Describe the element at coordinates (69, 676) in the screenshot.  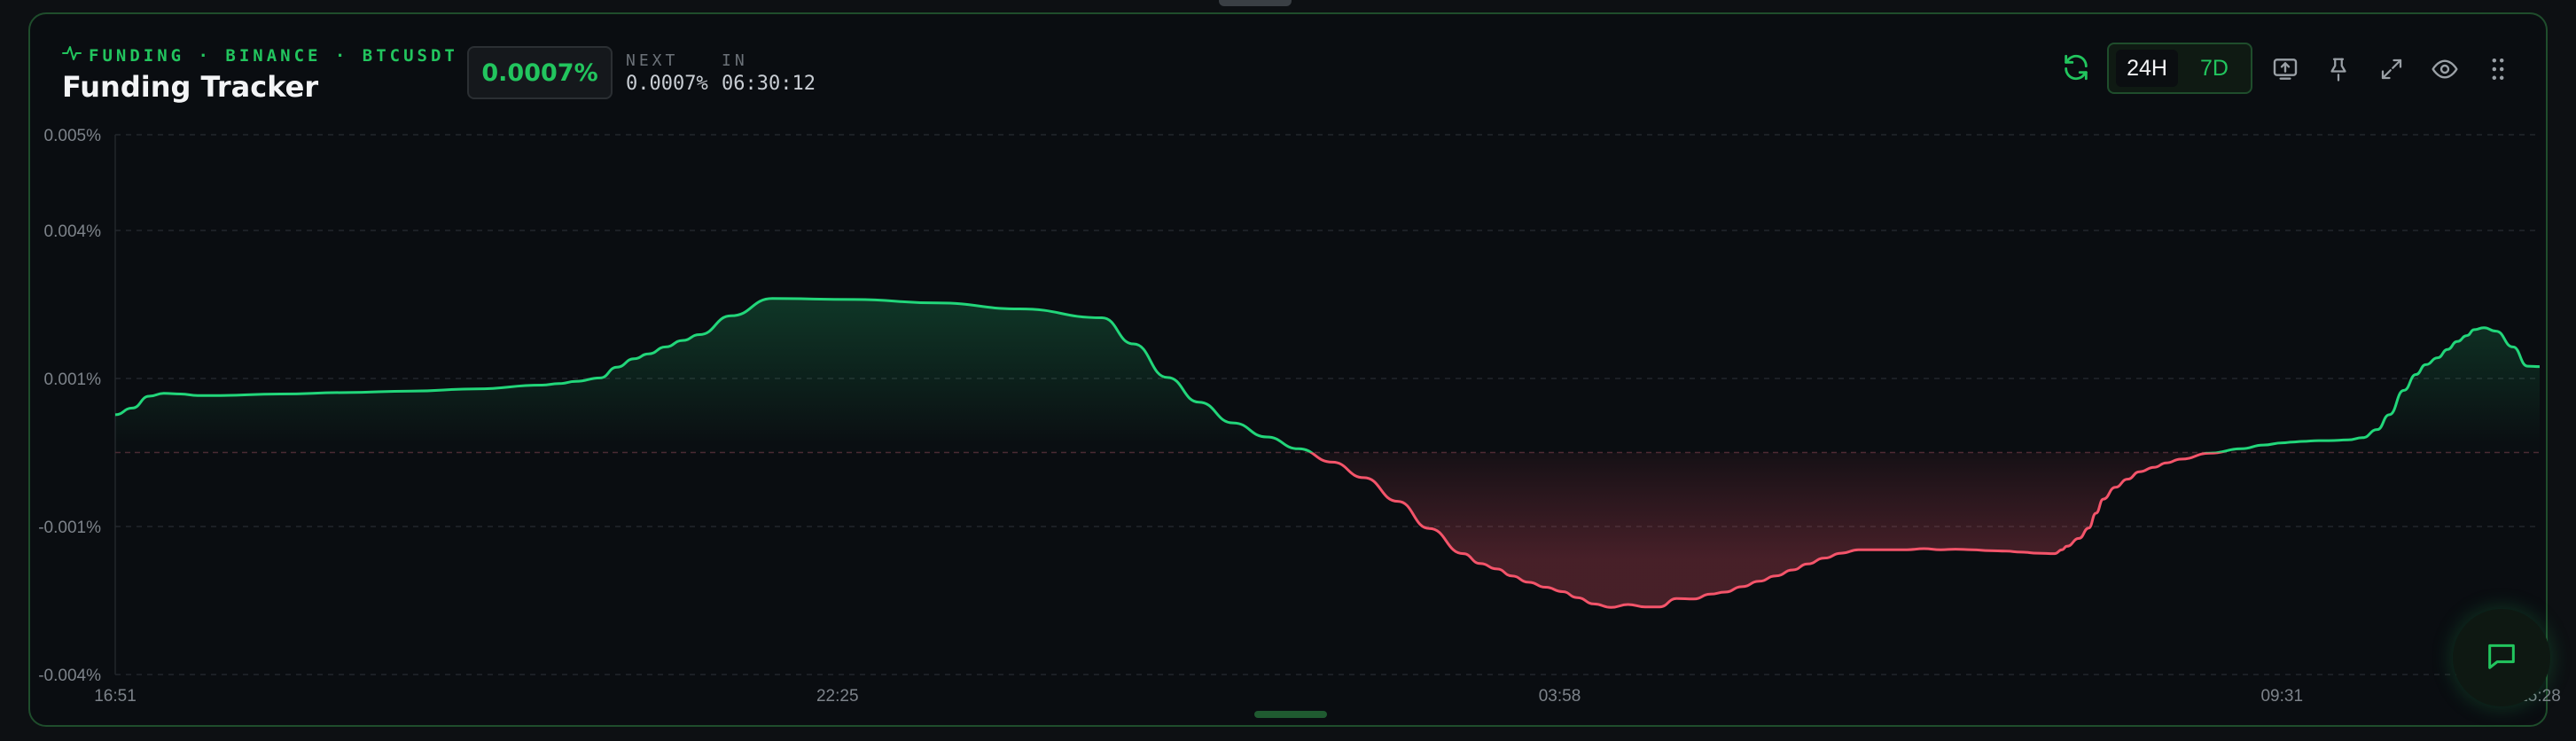
I see `y-tick-label: -0.004%` at that location.